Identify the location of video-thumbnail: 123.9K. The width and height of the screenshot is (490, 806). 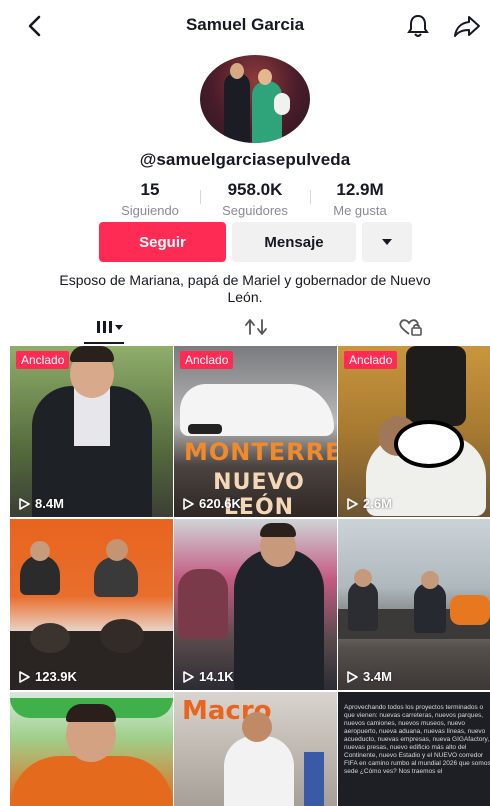
(91, 604).